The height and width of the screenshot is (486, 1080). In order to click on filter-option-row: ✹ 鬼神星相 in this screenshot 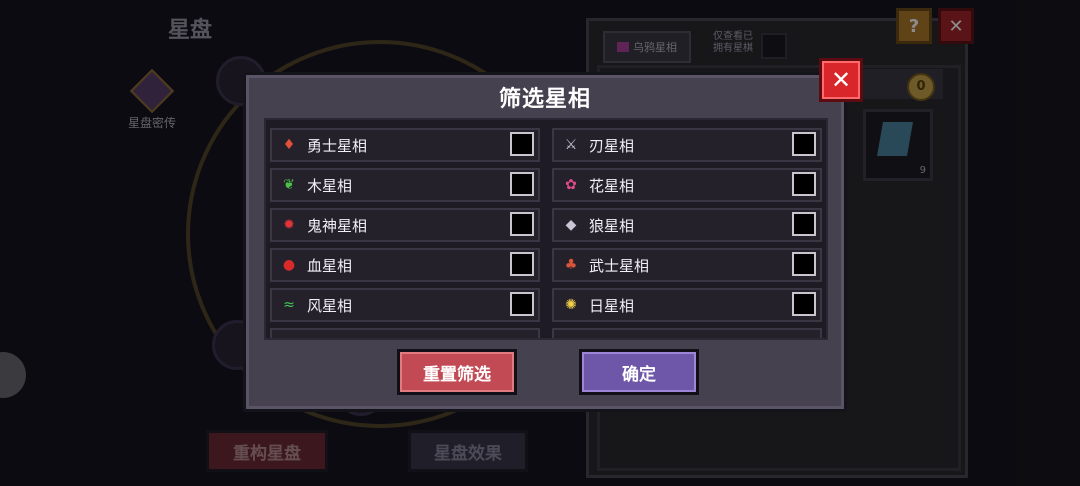, I will do `click(405, 225)`.